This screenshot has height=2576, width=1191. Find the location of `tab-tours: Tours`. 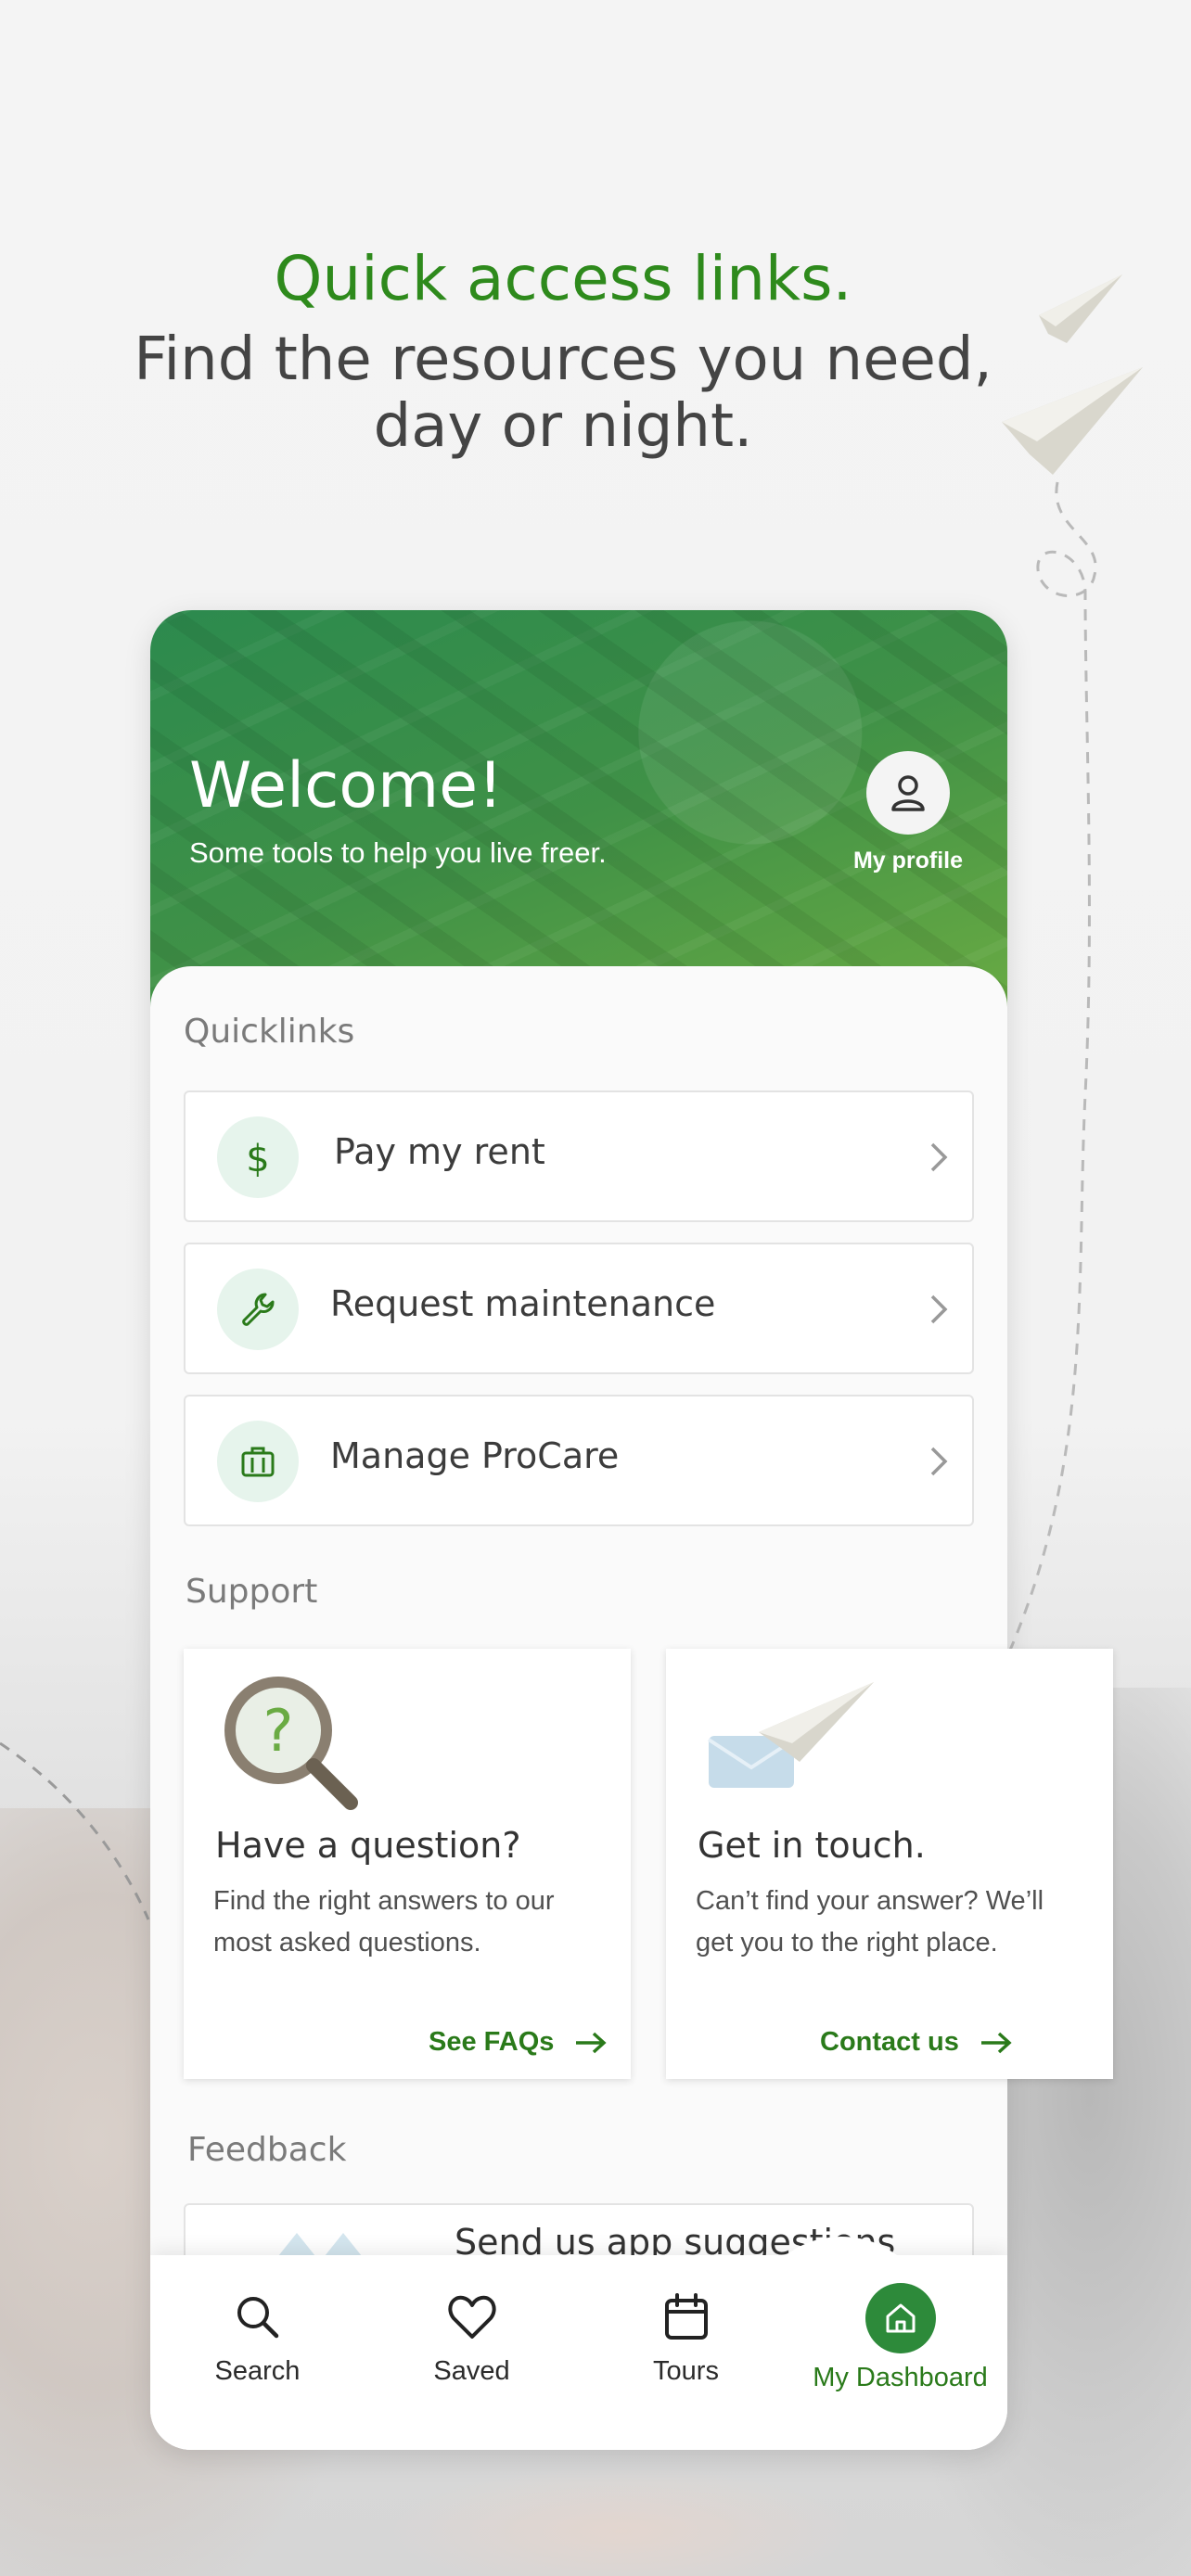

tab-tours: Tours is located at coordinates (686, 2339).